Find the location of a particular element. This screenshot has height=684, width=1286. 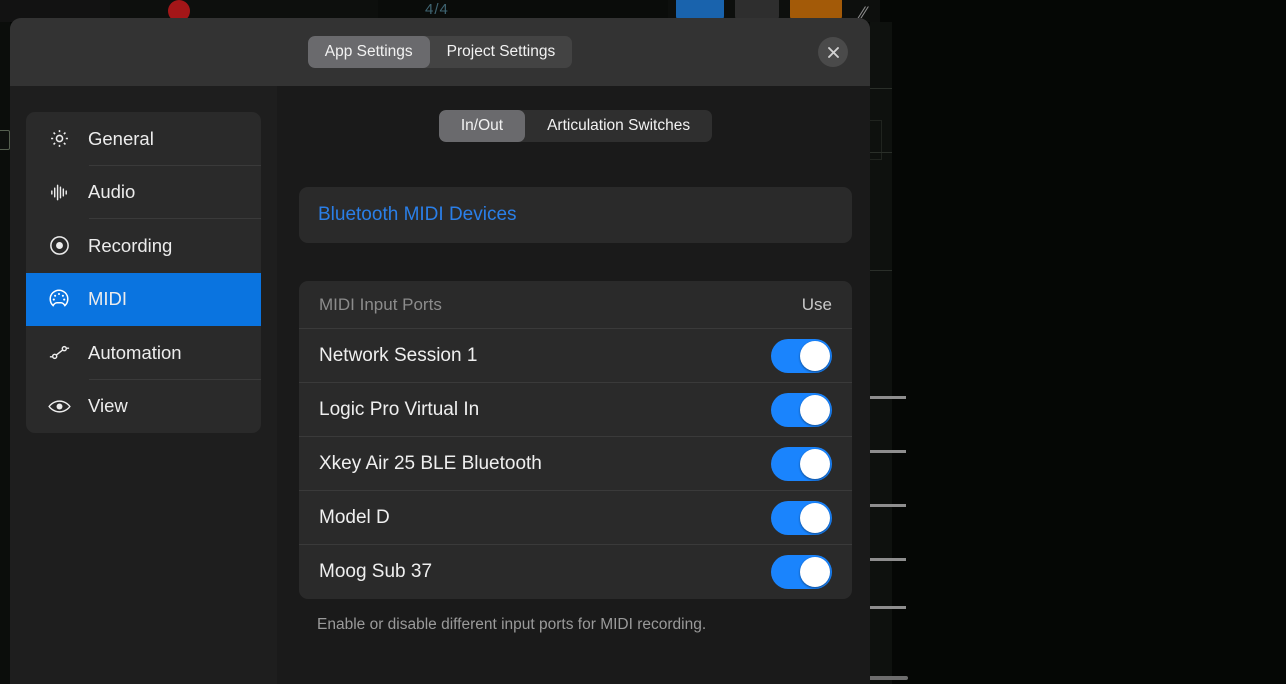

close-icon is located at coordinates (833, 52).